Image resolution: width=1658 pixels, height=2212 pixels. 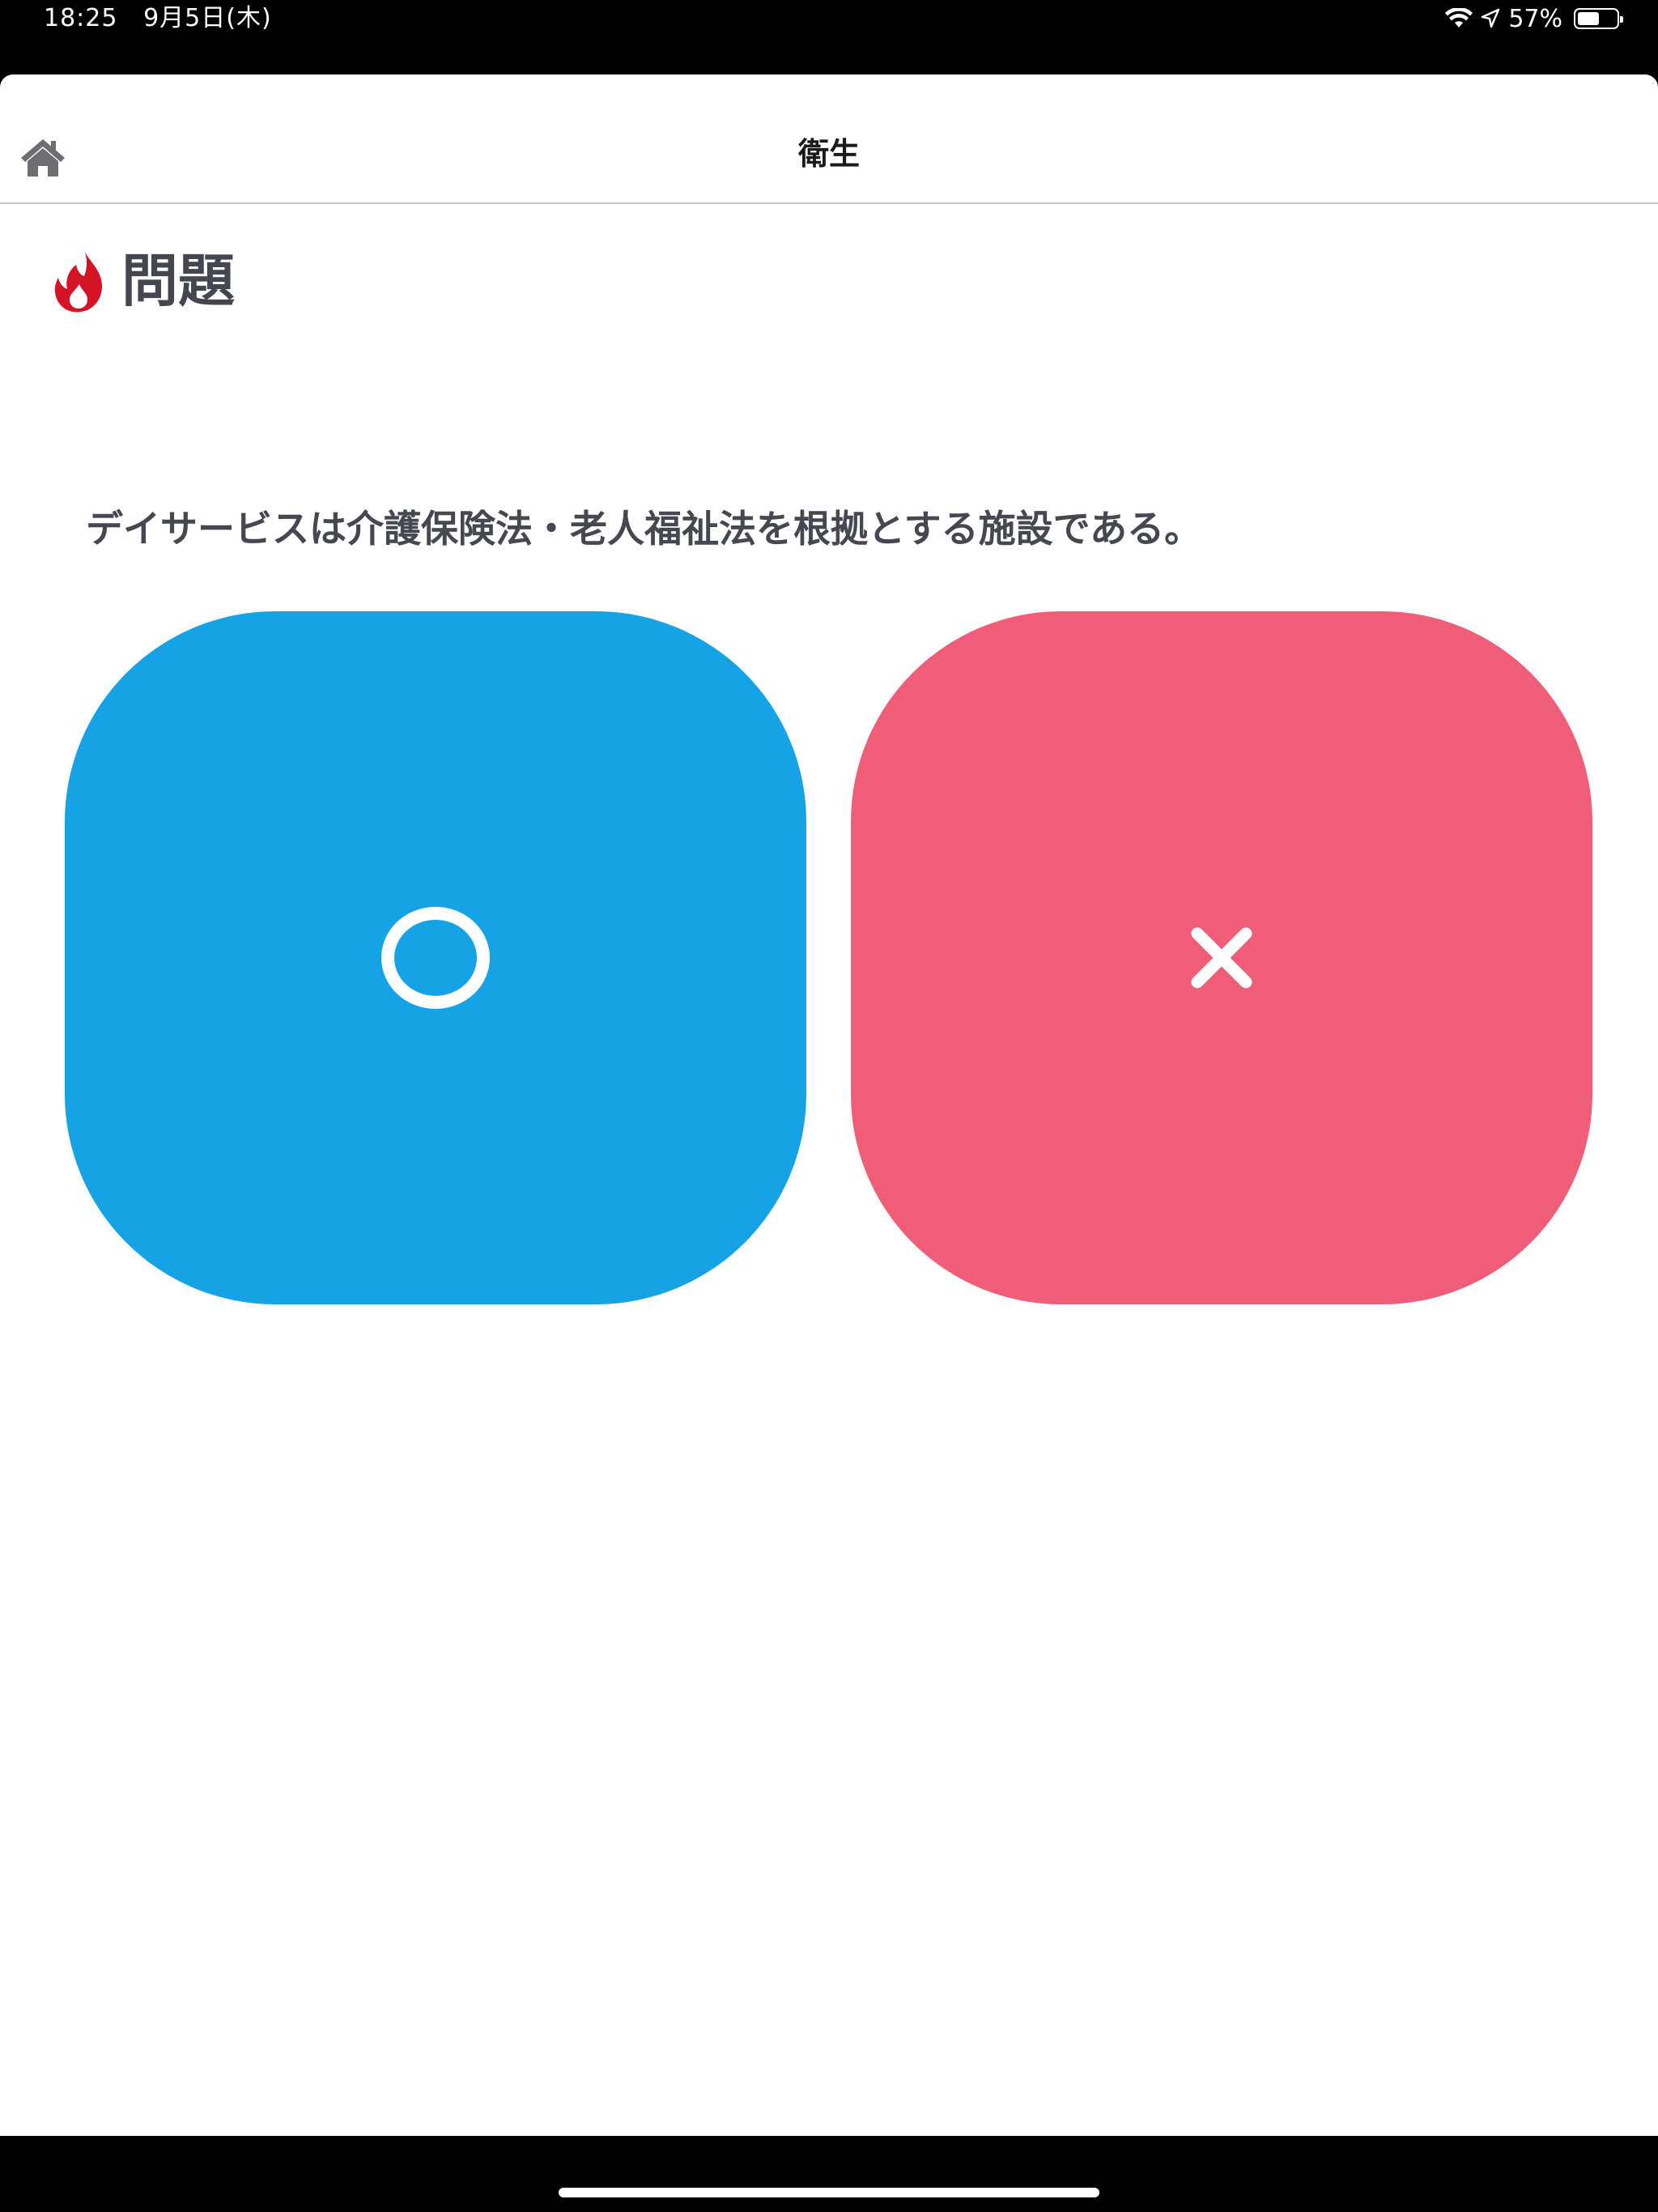 I want to click on answer-false-button, so click(x=1221, y=958).